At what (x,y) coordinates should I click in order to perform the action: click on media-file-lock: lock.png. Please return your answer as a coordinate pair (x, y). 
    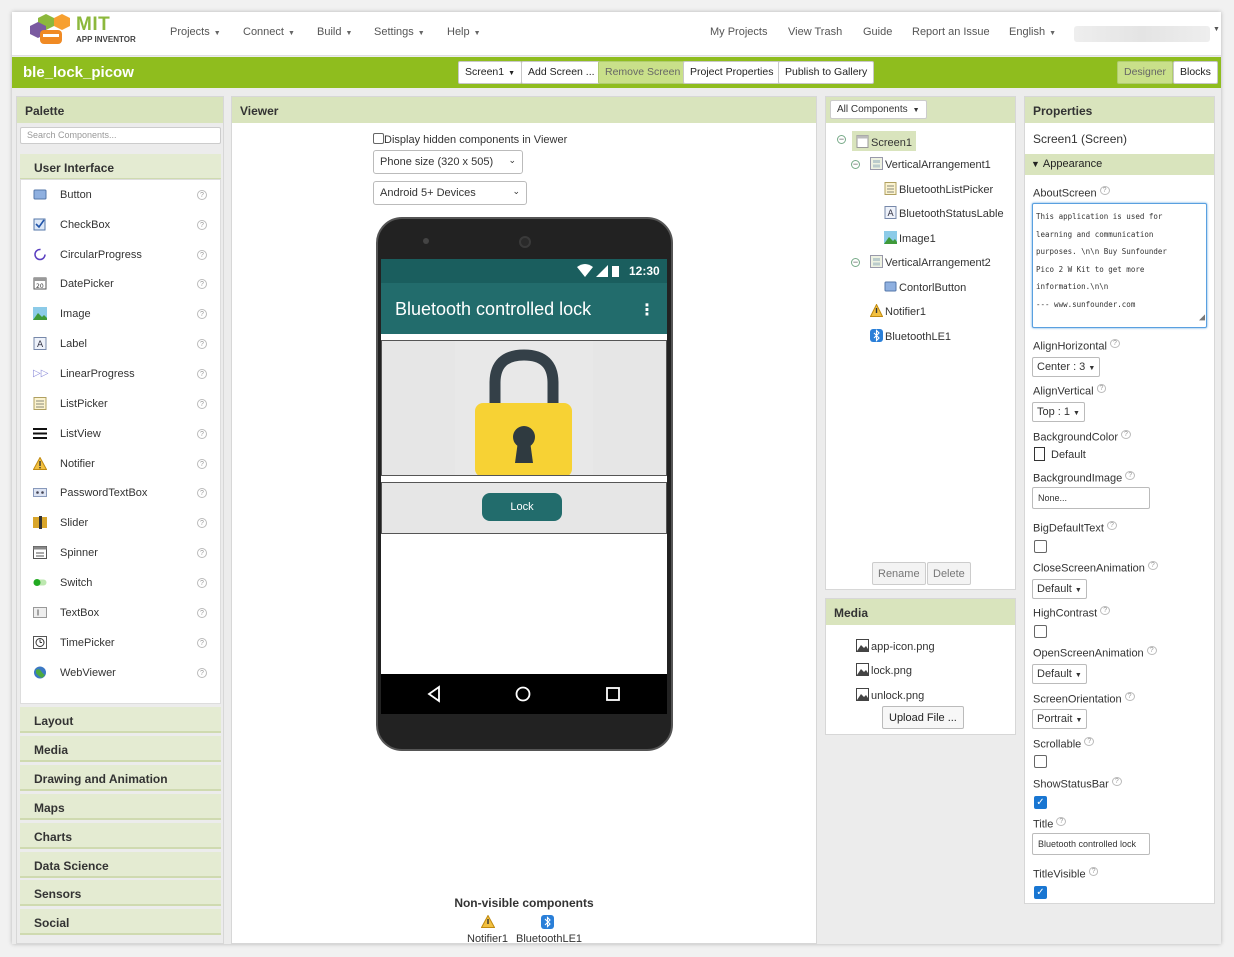
    Looking at the image, I should click on (884, 670).